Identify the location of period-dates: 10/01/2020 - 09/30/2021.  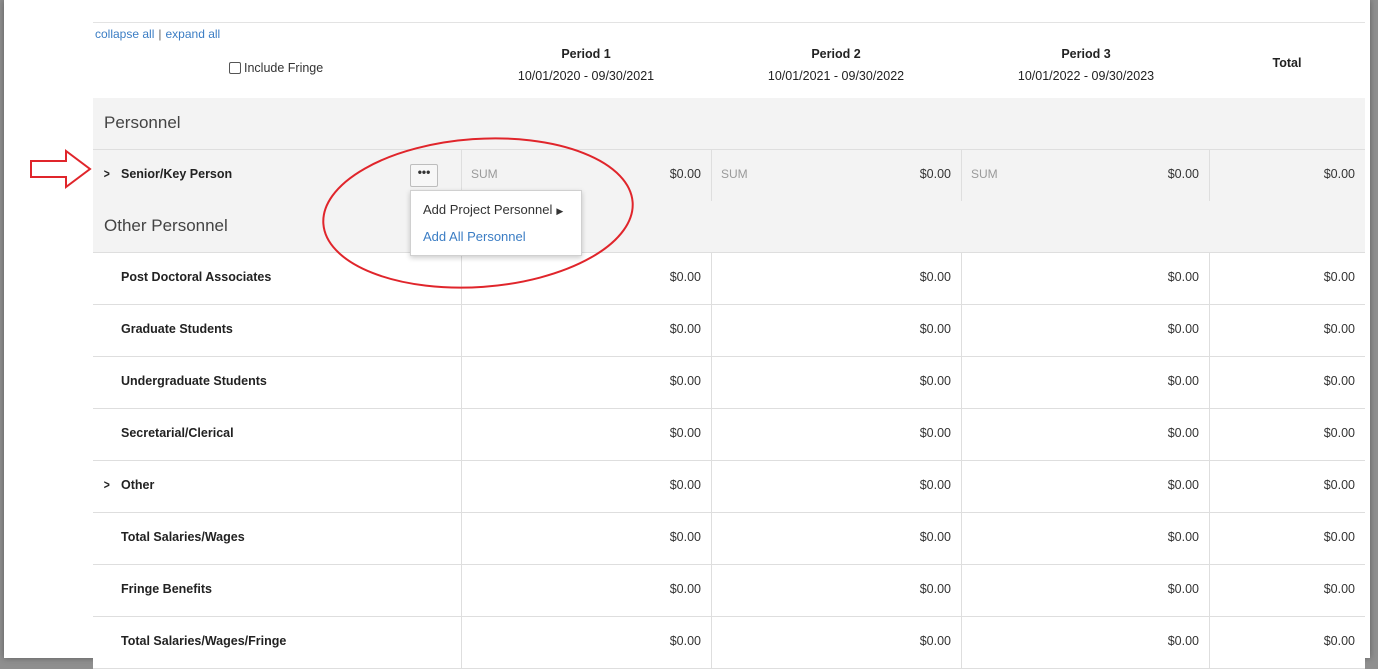
(586, 76).